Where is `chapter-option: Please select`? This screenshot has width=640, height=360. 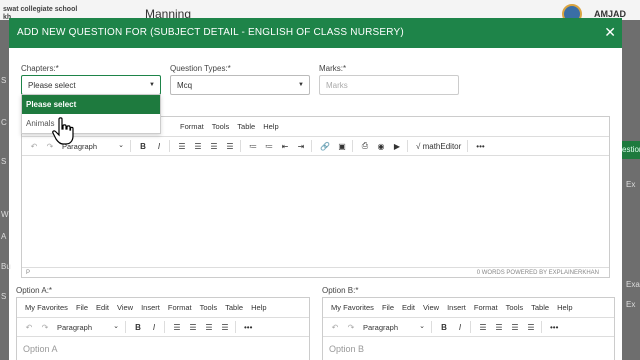 chapter-option: Please select is located at coordinates (91, 104).